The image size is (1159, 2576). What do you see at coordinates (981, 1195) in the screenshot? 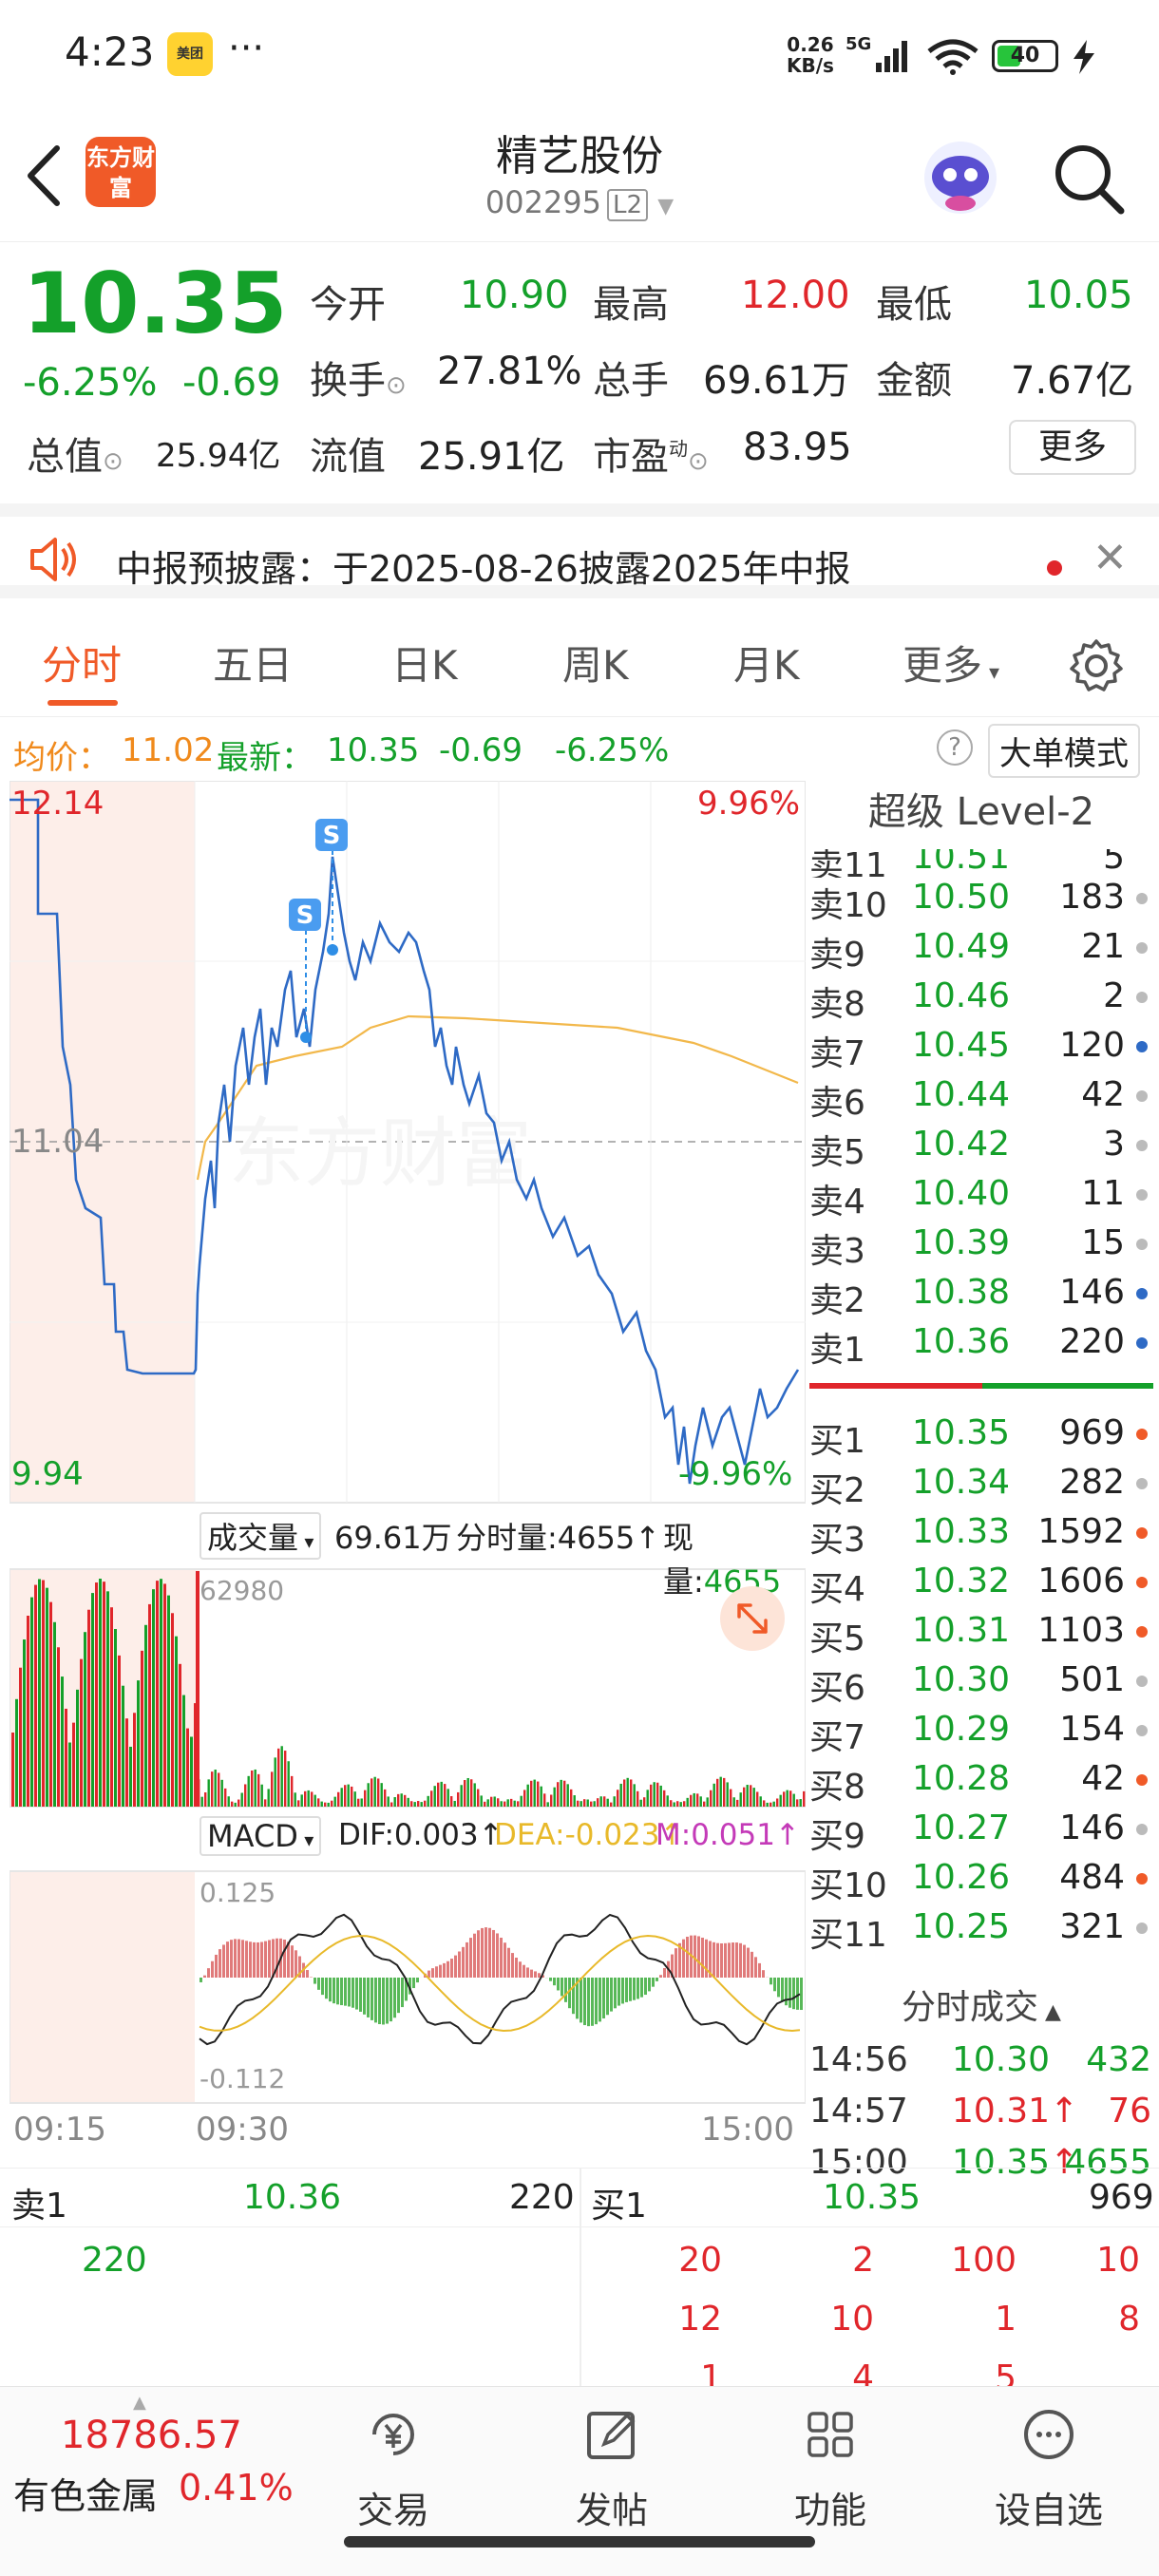
I see `ask-row: 卖4 10.40 11` at bounding box center [981, 1195].